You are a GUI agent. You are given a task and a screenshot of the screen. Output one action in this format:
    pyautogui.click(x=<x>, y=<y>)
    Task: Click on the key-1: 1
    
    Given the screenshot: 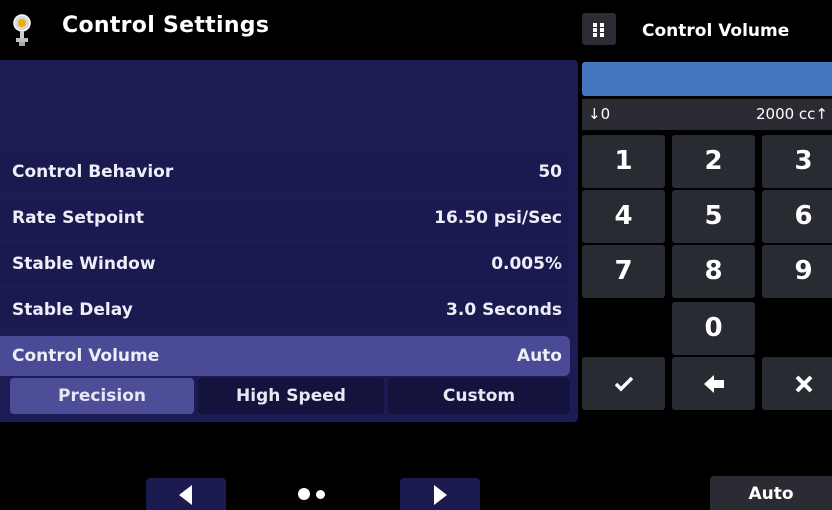 What is the action you would take?
    pyautogui.click(x=623, y=161)
    